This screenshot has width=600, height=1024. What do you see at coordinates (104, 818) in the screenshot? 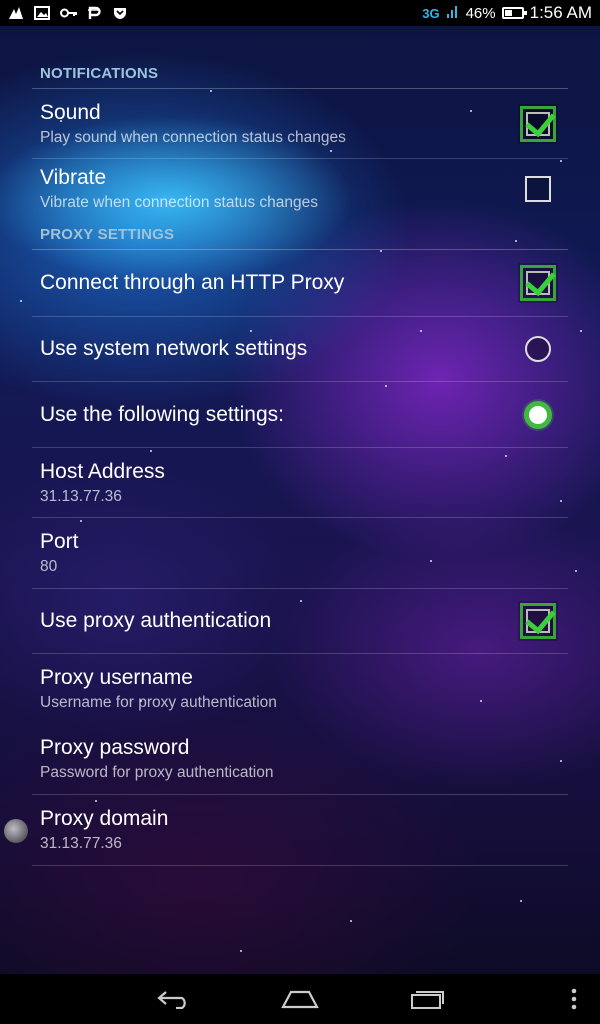
I see `setting-title: Proxy domain` at bounding box center [104, 818].